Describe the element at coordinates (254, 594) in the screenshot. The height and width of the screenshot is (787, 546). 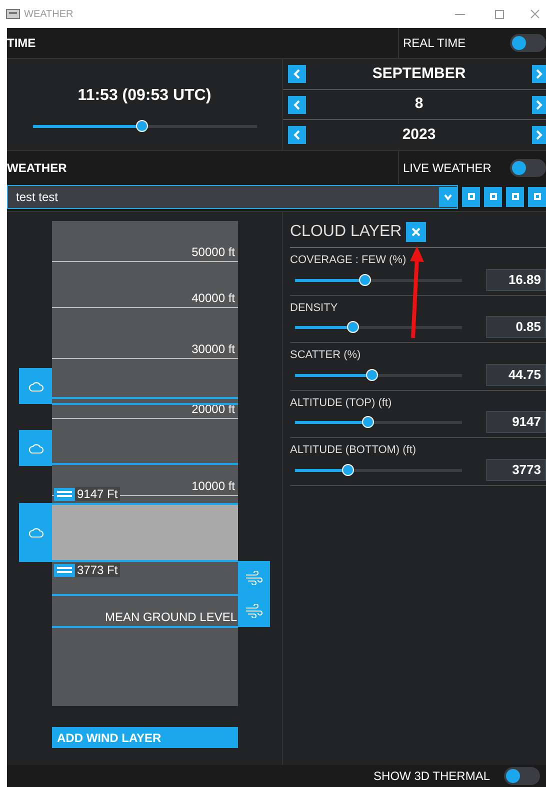
I see `wind-layer-button` at that location.